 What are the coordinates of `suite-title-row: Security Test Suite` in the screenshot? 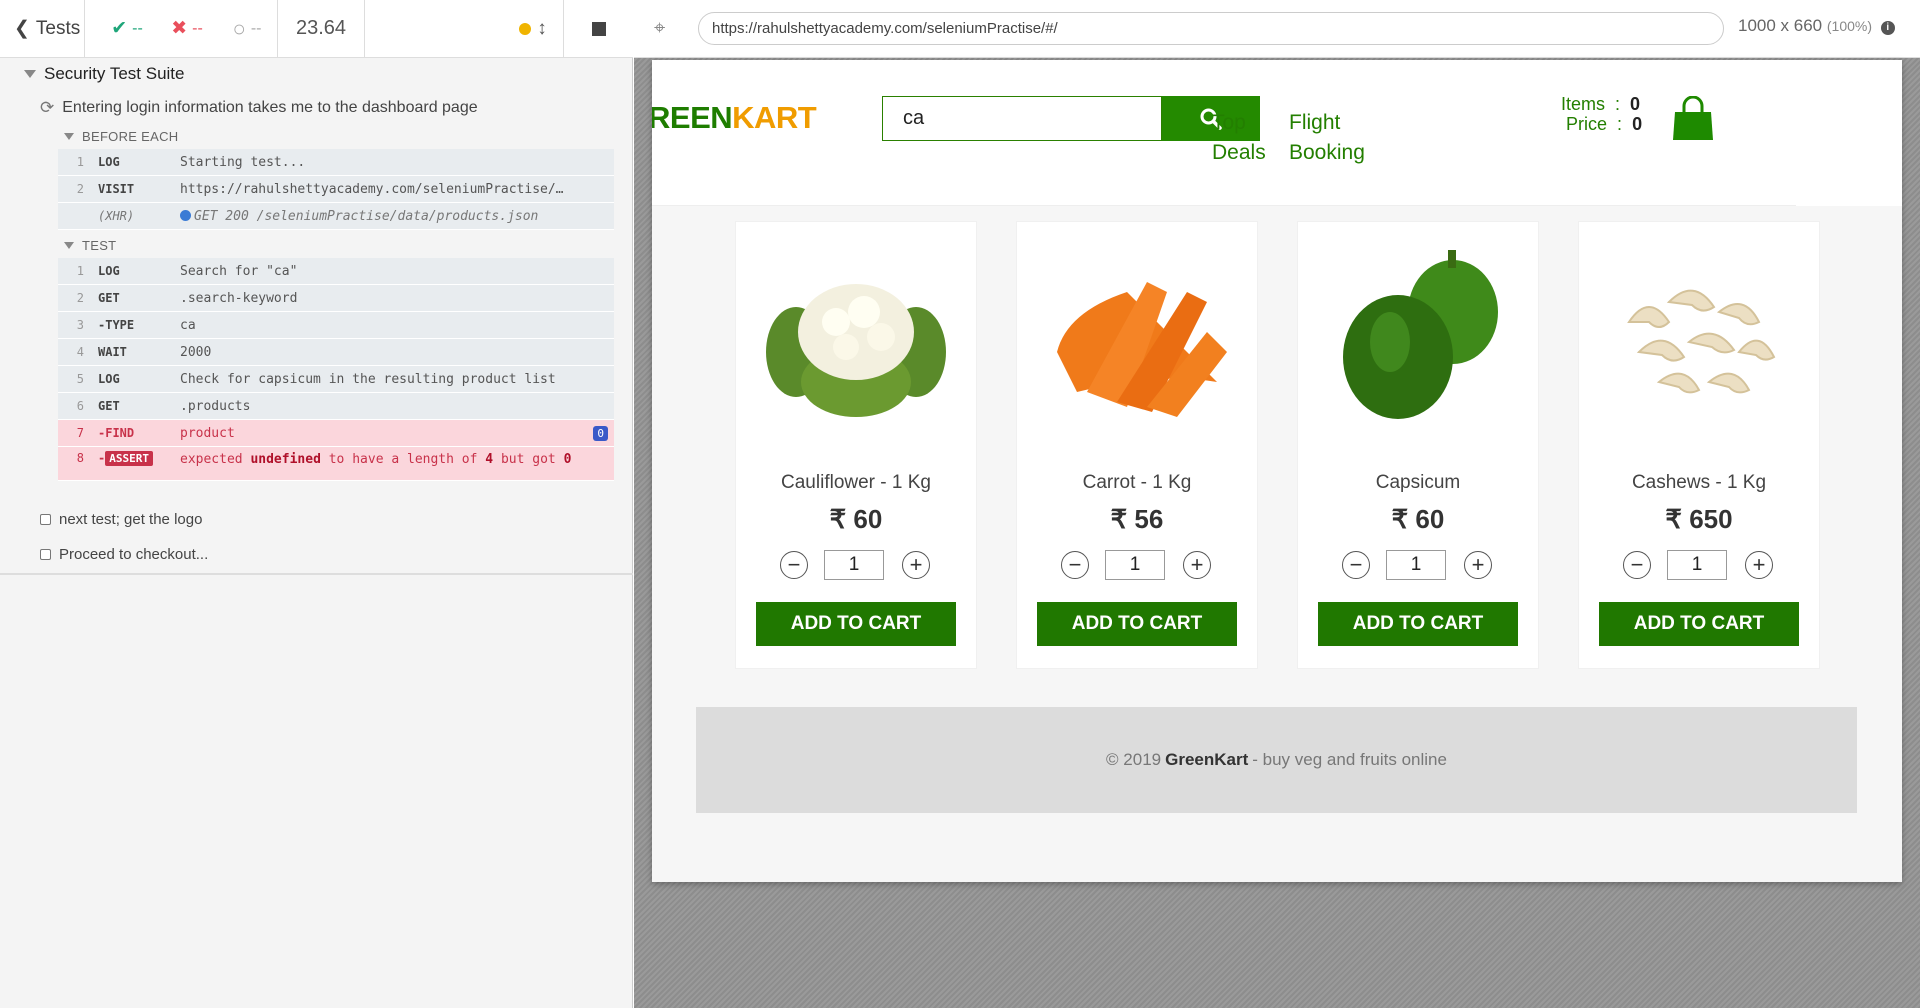 It's located at (104, 74).